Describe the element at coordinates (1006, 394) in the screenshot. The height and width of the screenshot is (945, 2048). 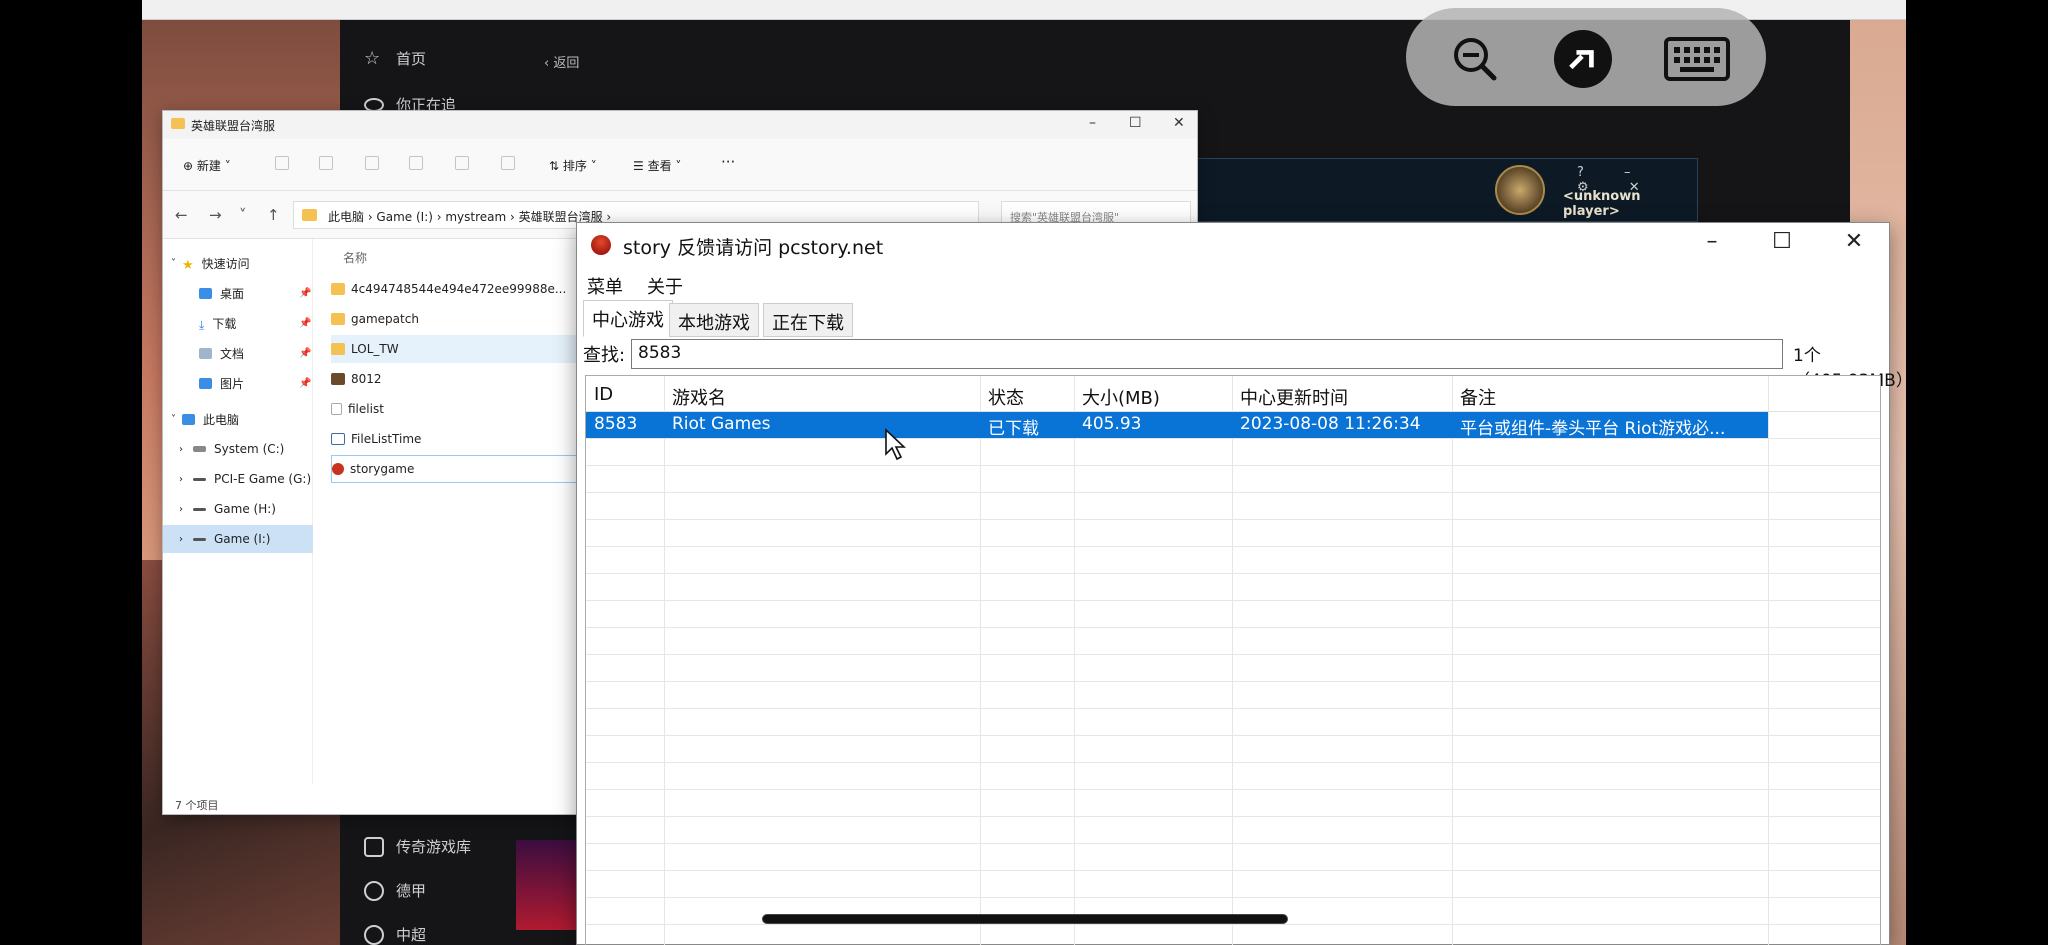
I see `column-header-status: 状态` at that location.